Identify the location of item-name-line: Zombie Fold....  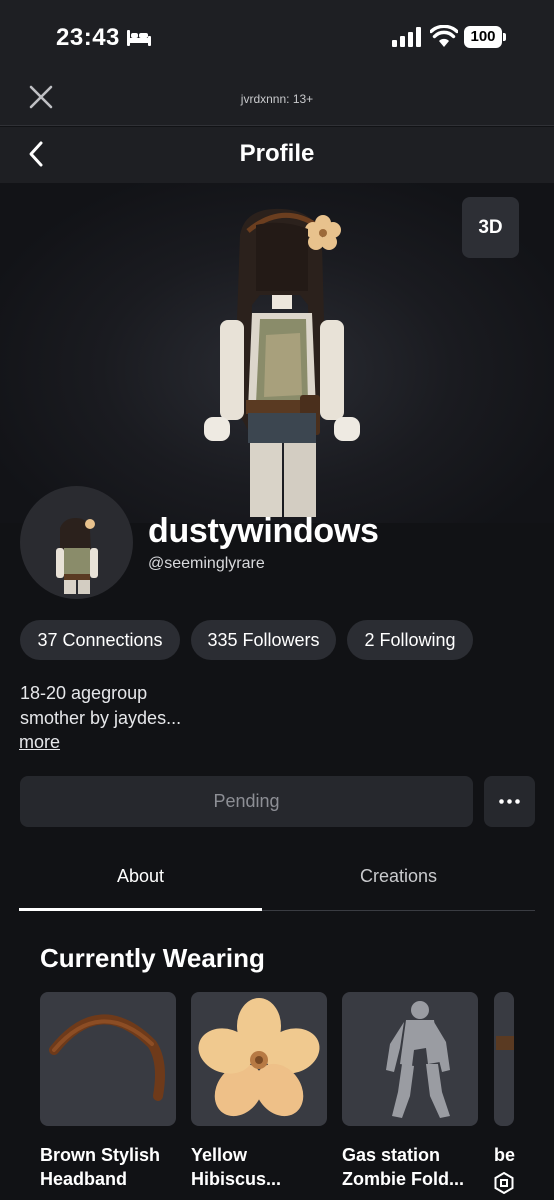
(403, 1179).